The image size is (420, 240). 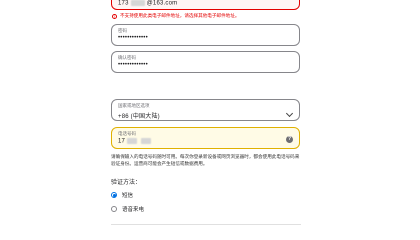 I want to click on confirm-password-value: •••••••••••••, so click(x=133, y=65).